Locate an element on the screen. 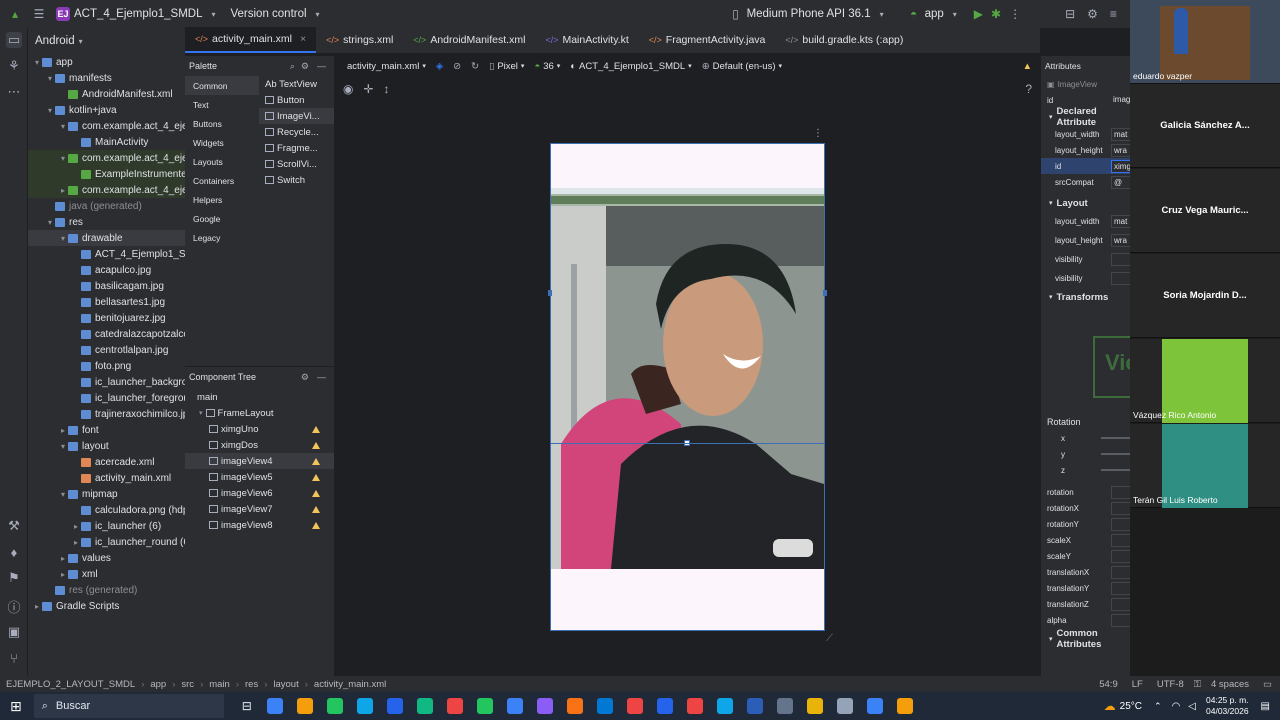 This screenshot has height=720, width=1280. search-icon: ⌕ is located at coordinates (292, 66).